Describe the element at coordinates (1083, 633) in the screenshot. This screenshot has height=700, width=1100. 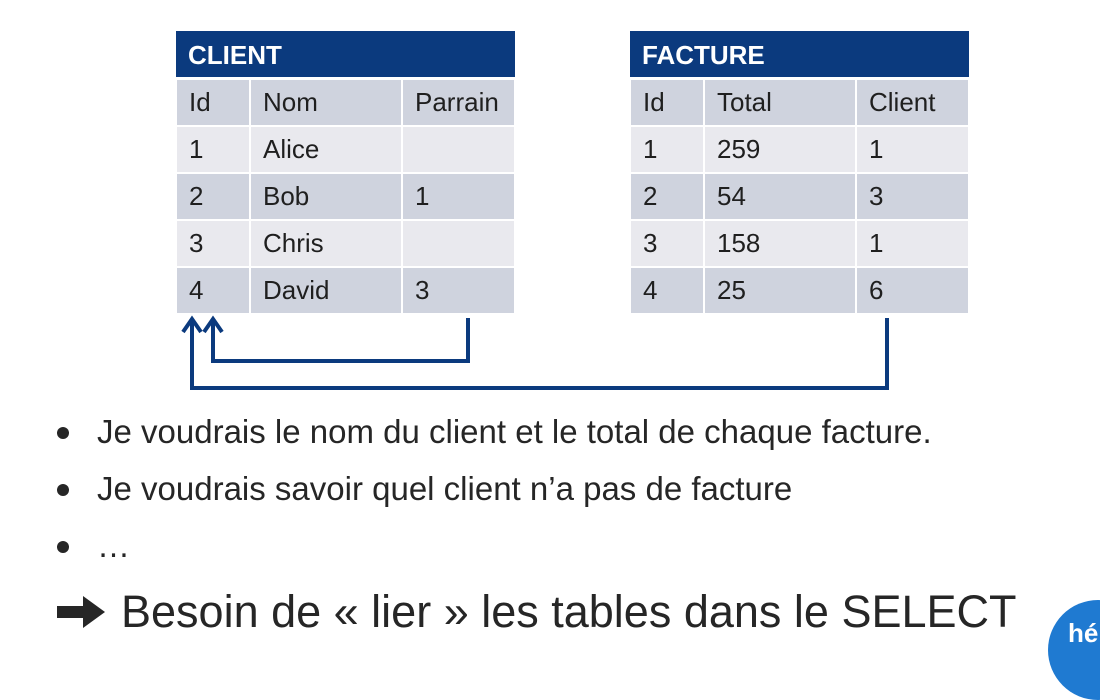
I see `logo-text: hé` at that location.